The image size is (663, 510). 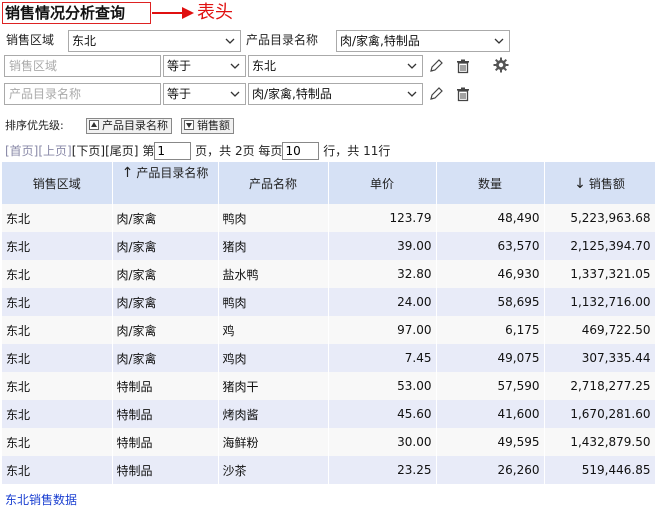 What do you see at coordinates (282, 40) in the screenshot?
I see `catalog-label: 产品目录名称` at bounding box center [282, 40].